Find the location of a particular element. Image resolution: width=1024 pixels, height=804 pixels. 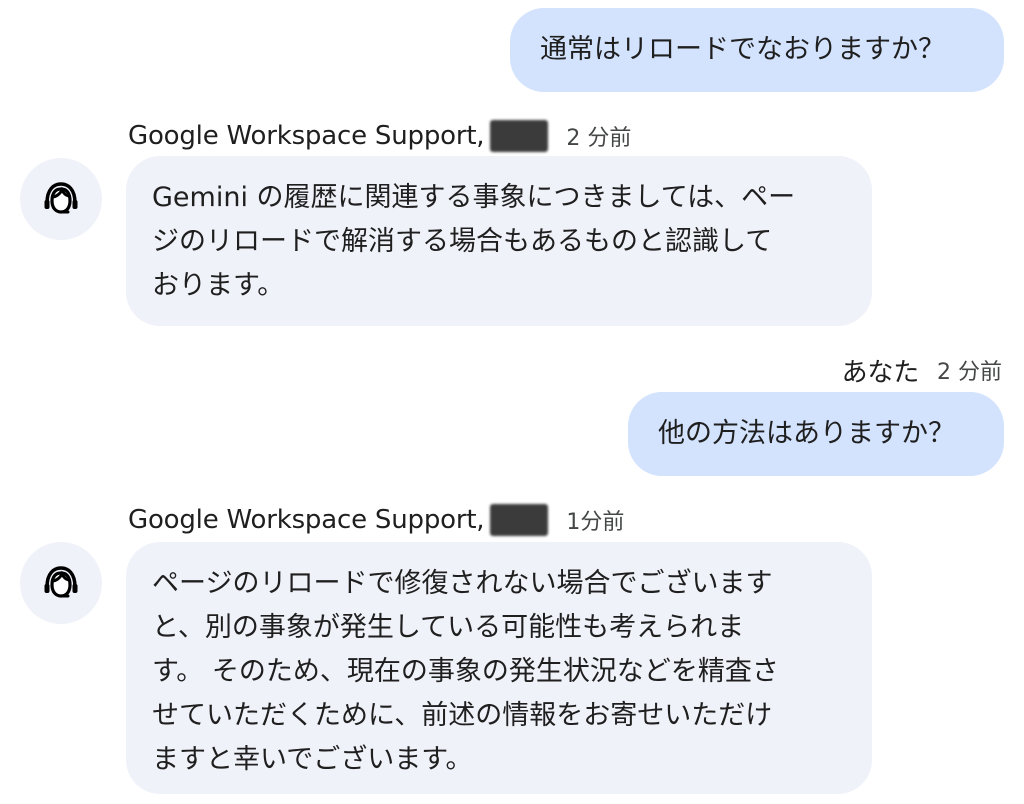

message-line: ページのリロードで修復されない場合でございます is located at coordinates (462, 583).